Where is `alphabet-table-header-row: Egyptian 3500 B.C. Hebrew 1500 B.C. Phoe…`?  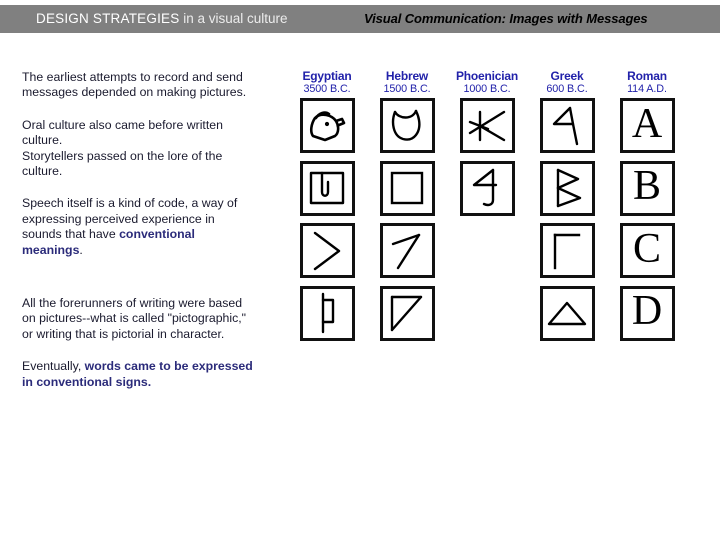 alphabet-table-header-row: Egyptian 3500 B.C. Hebrew 1500 B.C. Phoe… is located at coordinates (487, 84).